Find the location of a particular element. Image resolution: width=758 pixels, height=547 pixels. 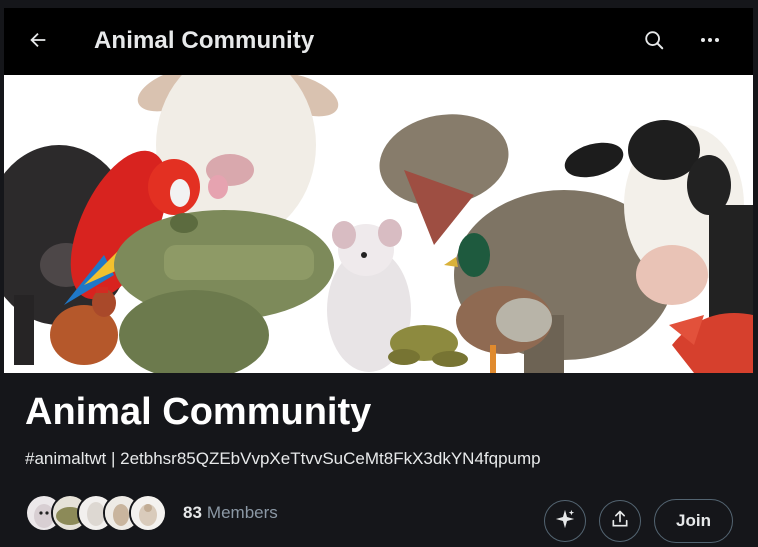

search-icon is located at coordinates (654, 42).